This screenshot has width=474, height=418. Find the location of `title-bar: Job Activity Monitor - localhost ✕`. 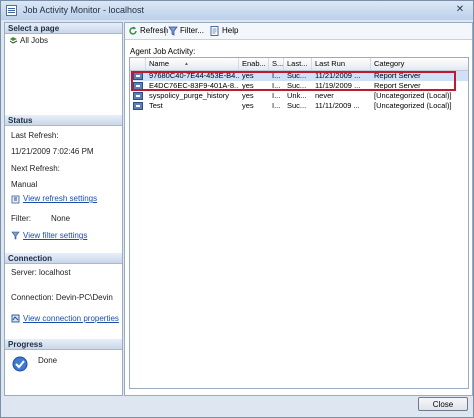

title-bar: Job Activity Monitor - localhost ✕ is located at coordinates (237, 10).